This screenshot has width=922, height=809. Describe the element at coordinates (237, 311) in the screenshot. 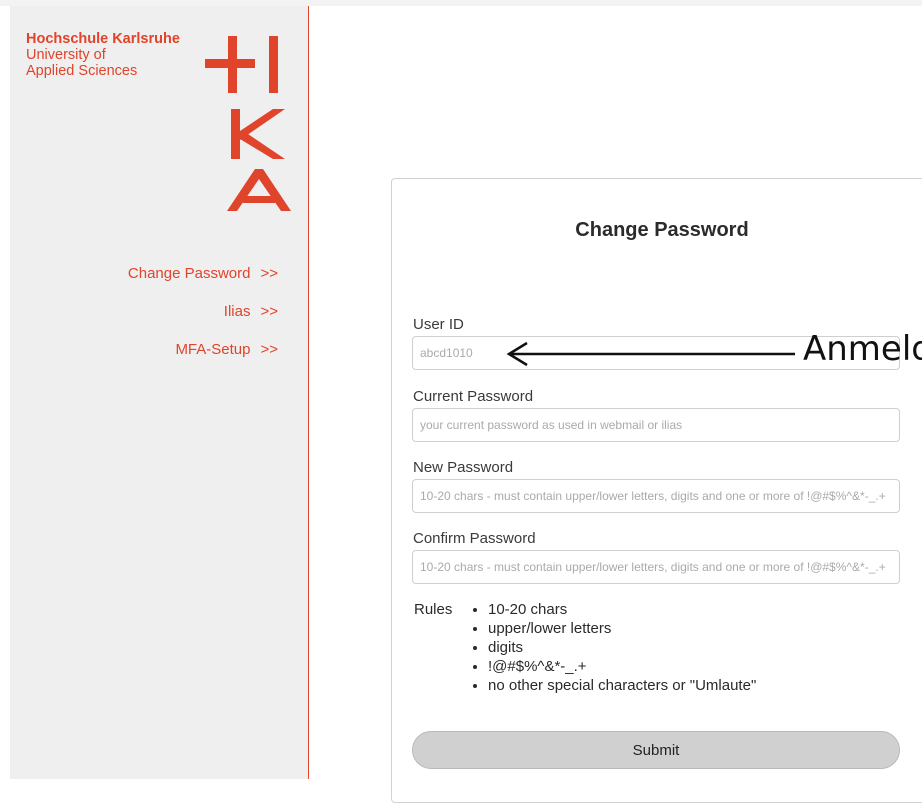

I see `nav-link-label: Ilias` at that location.